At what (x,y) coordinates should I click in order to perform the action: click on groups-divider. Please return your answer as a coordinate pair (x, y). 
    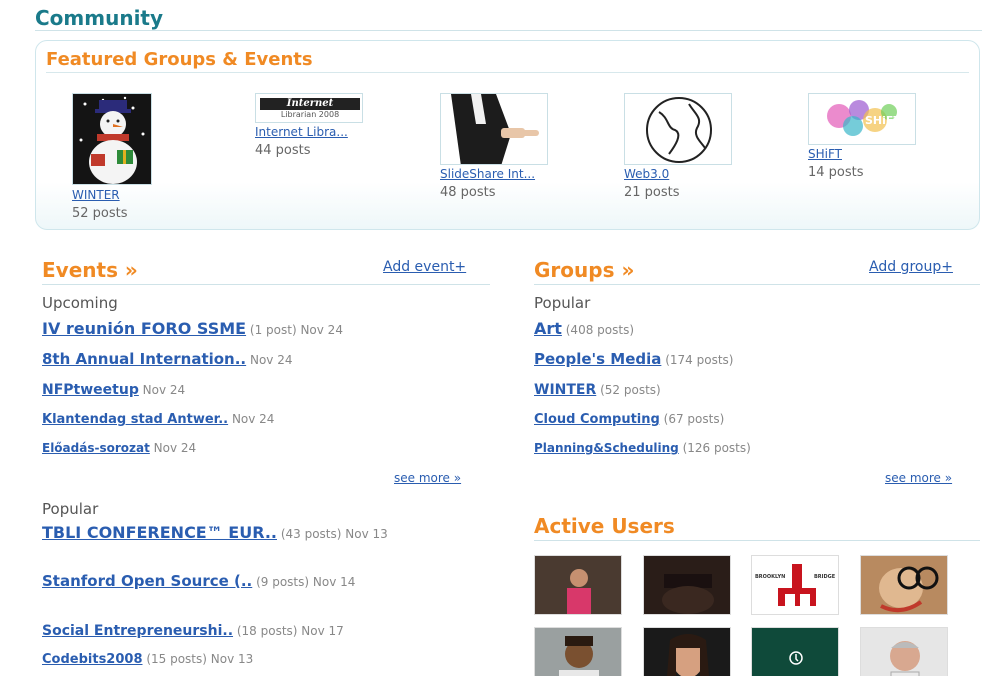
    Looking at the image, I should click on (757, 284).